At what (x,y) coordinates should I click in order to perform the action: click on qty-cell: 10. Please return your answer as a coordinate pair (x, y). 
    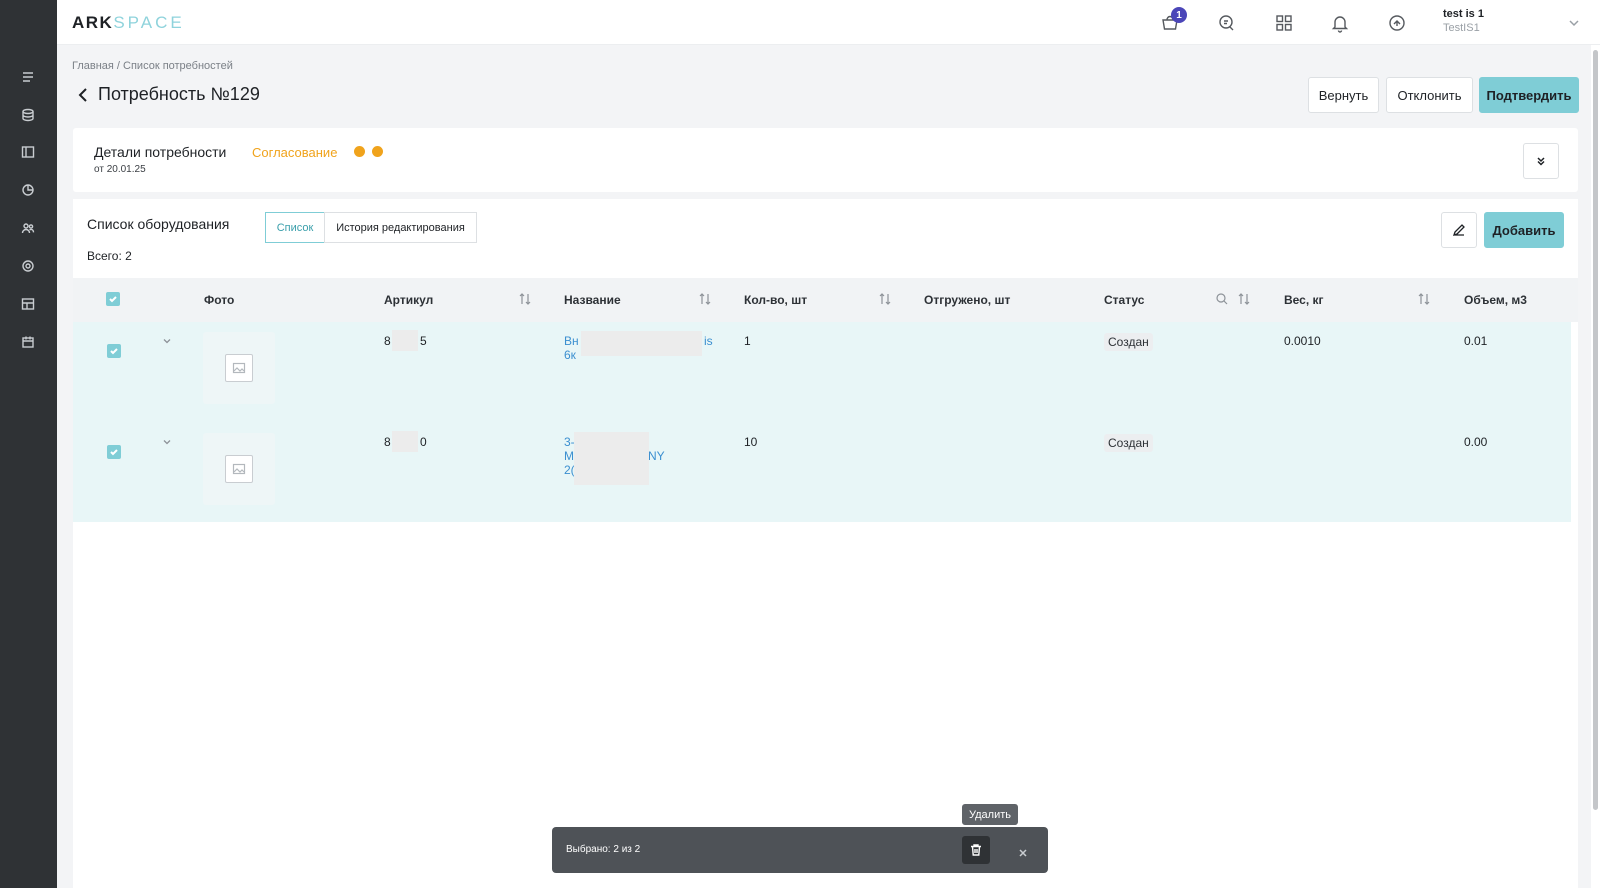
    Looking at the image, I should click on (751, 442).